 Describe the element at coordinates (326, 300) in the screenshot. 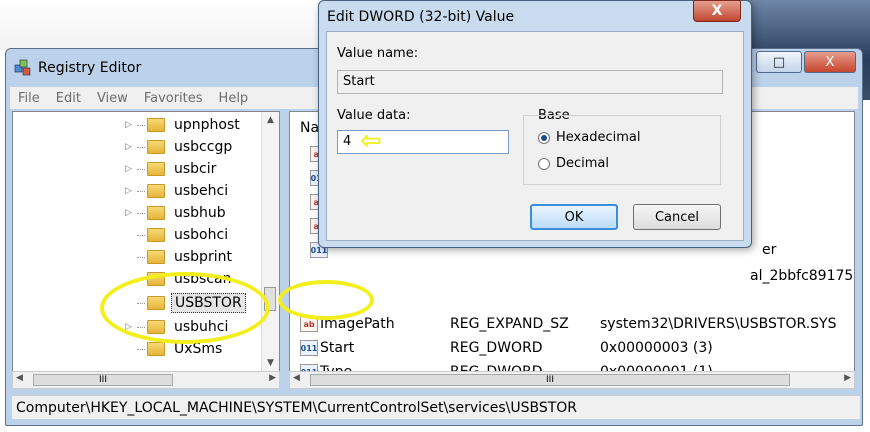

I see `highlight-circle-start` at that location.